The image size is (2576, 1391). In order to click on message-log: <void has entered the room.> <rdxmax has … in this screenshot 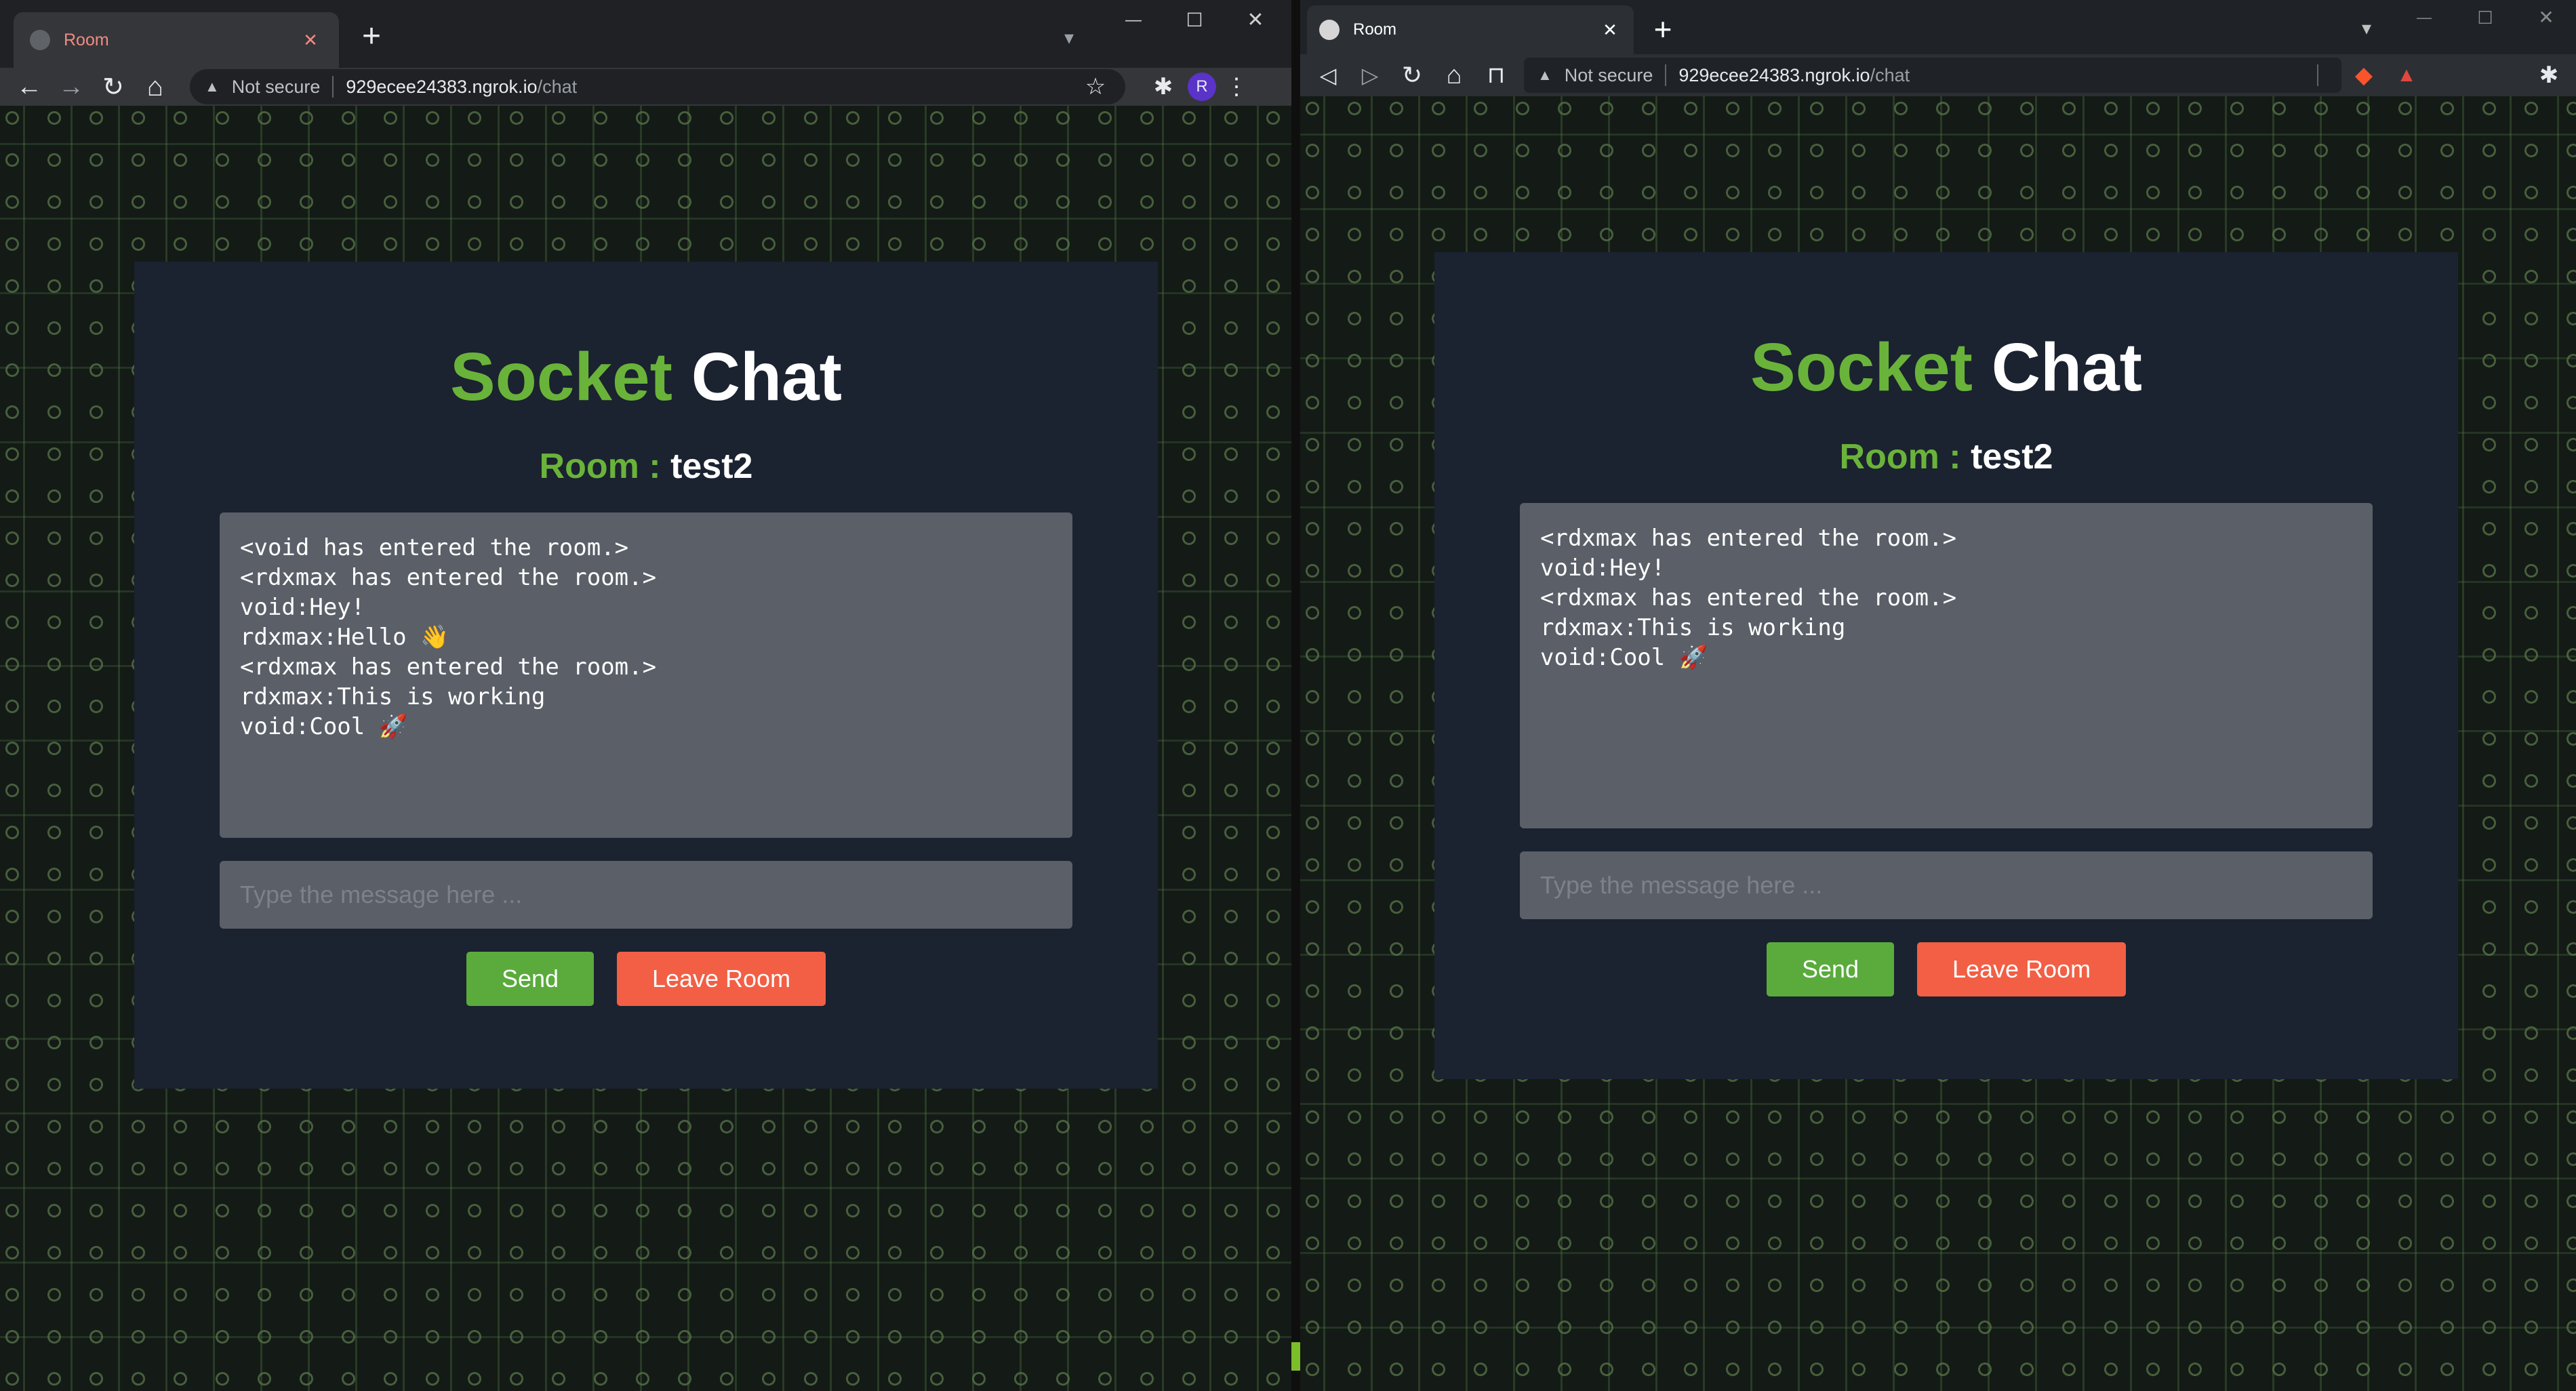, I will do `click(646, 675)`.